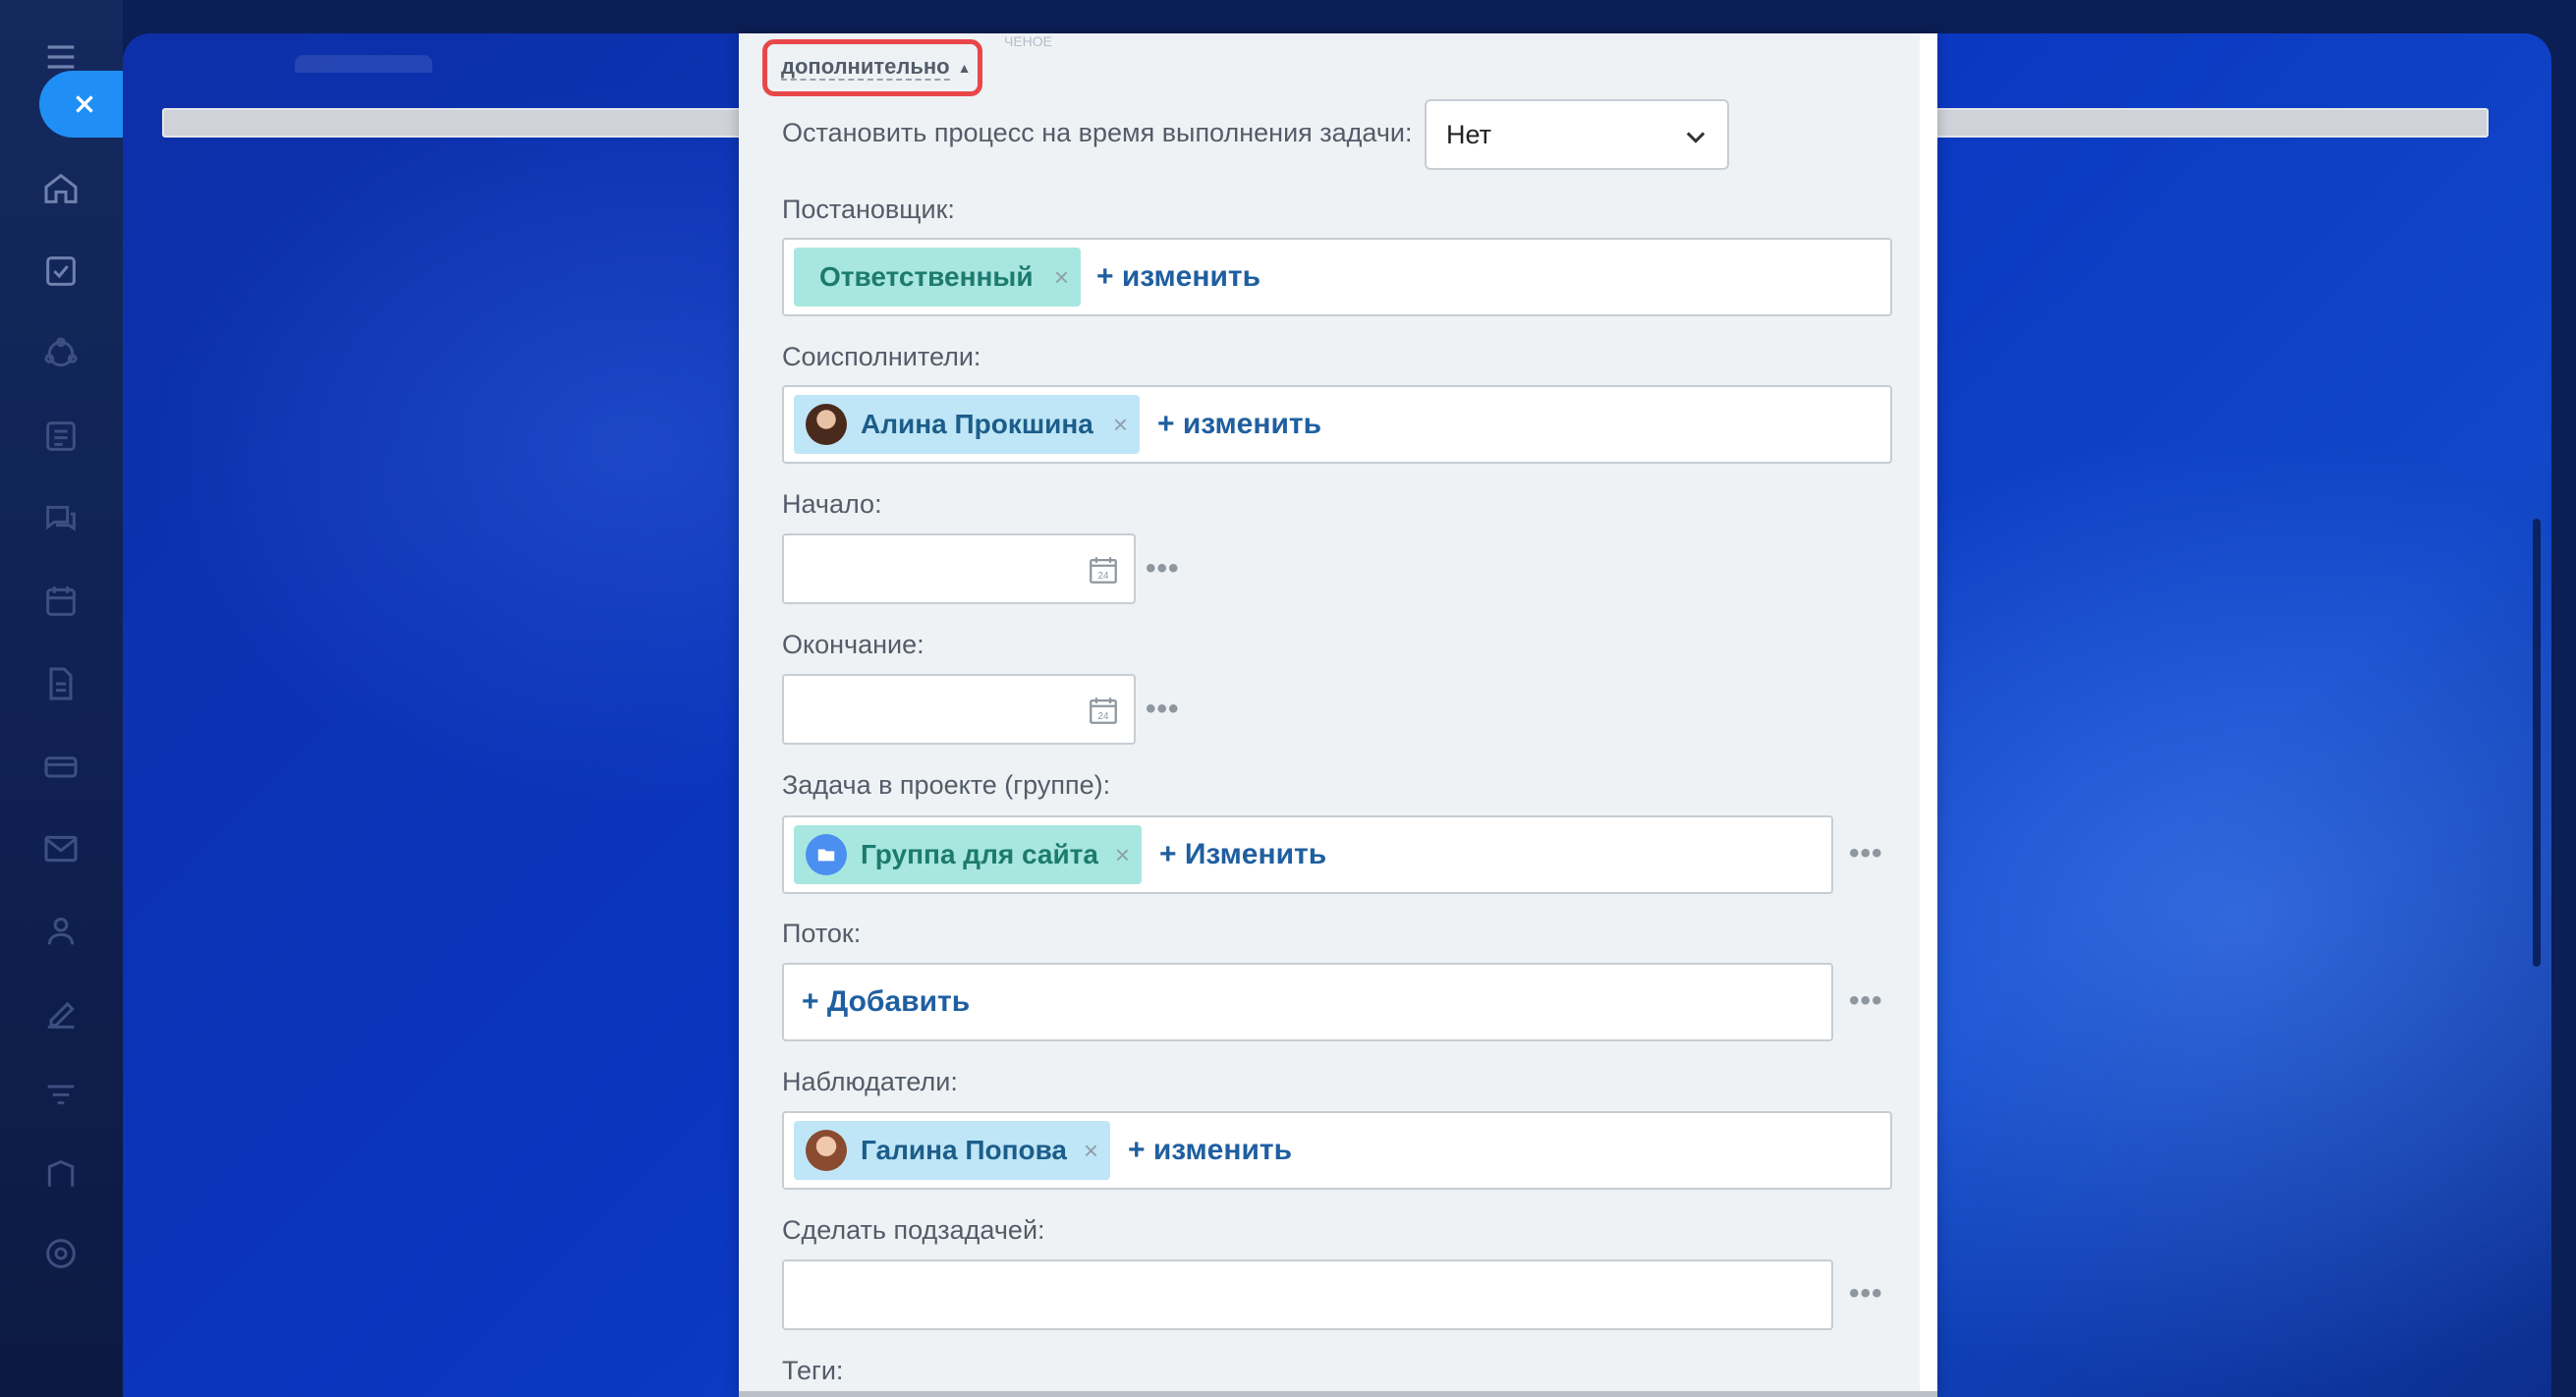 The width and height of the screenshot is (2576, 1397). What do you see at coordinates (1178, 277) in the screenshot?
I see `creator-change-link: + изменить` at bounding box center [1178, 277].